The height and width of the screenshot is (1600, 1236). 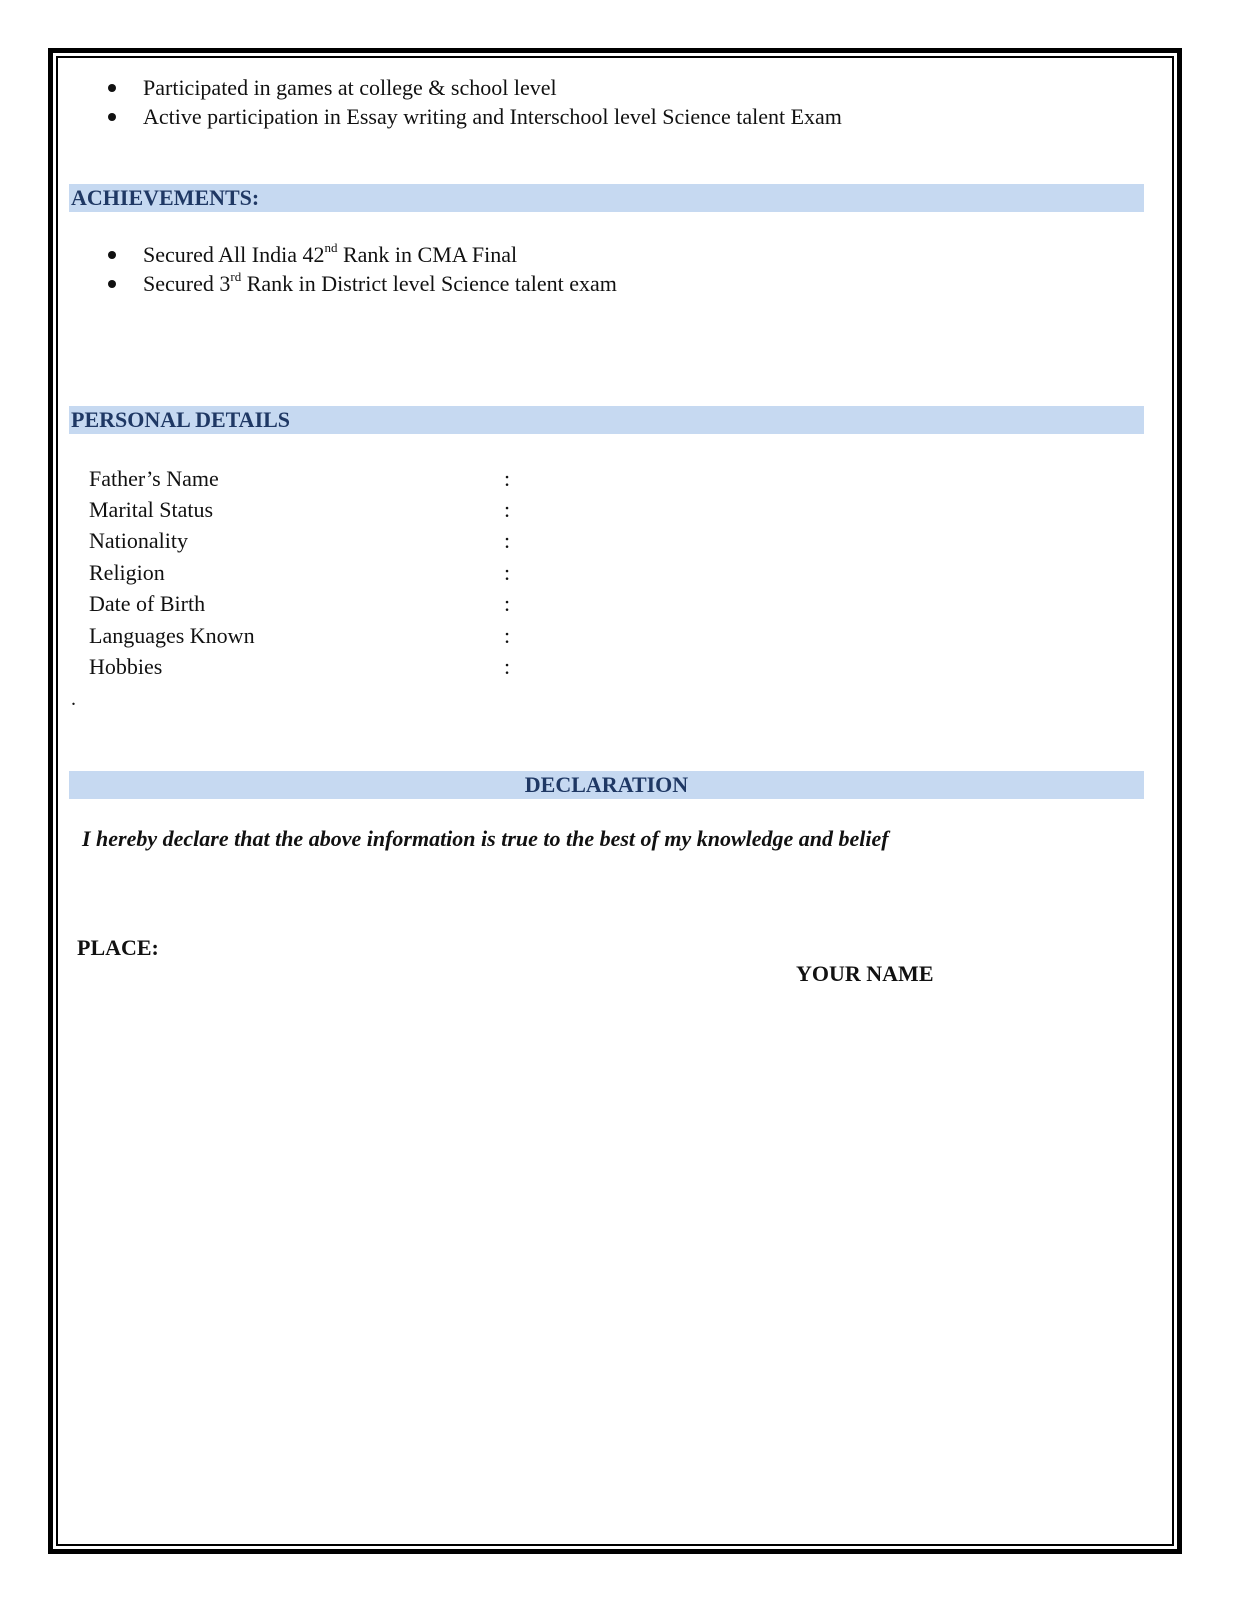 I want to click on personal-details-title: PERSONAL DETAILS, so click(x=181, y=419).